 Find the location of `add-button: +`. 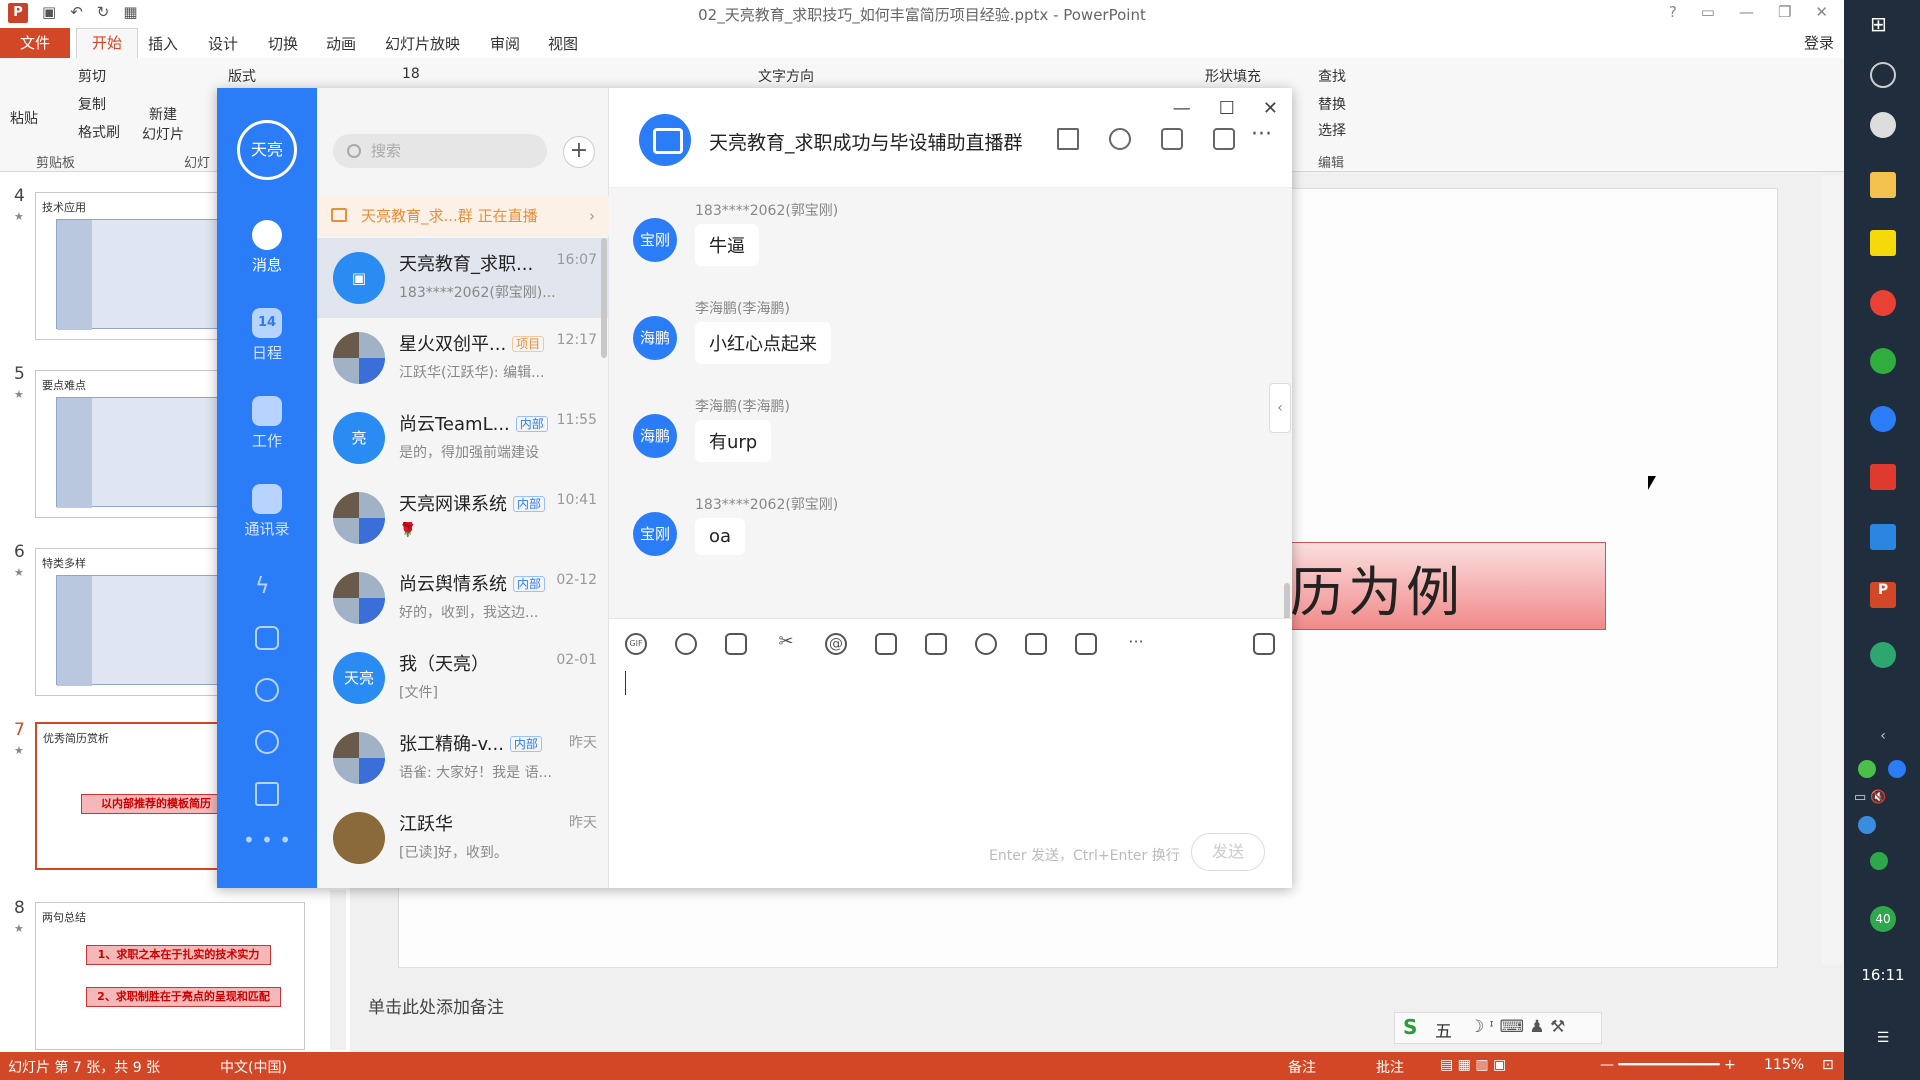

add-button: + is located at coordinates (579, 152).